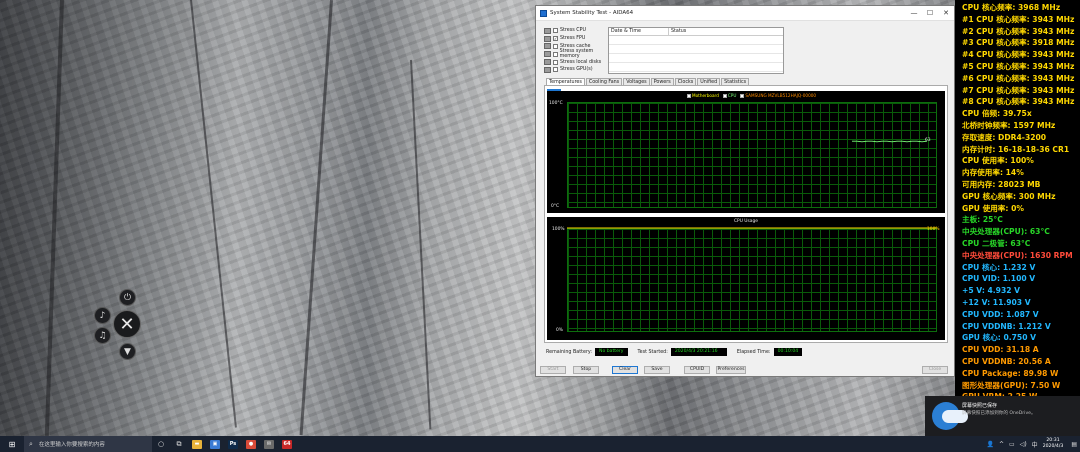 Image resolution: width=1080 pixels, height=452 pixels. What do you see at coordinates (1018, 55) in the screenshot?
I see `osd-sensor-line: #4 CPU 核心频率: 3943 MHz` at bounding box center [1018, 55].